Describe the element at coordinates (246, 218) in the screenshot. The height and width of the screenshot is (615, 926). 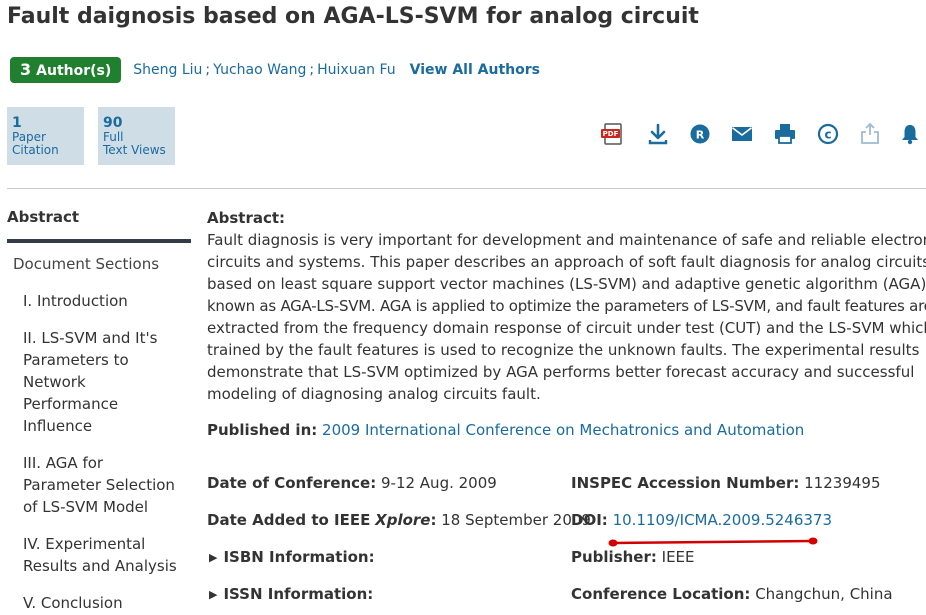
I see `abstract-heading: Abstract:` at that location.